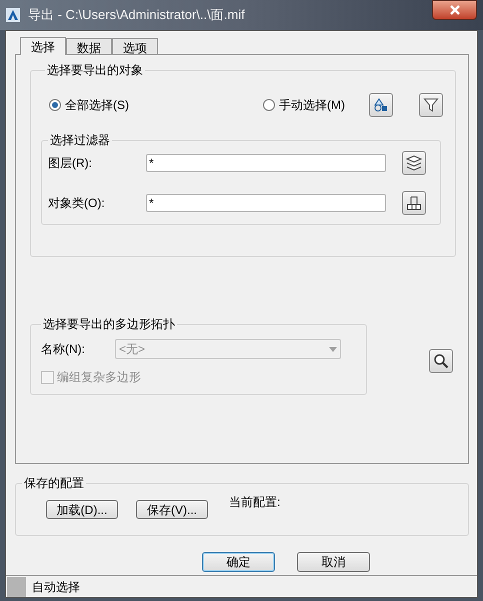 This screenshot has width=483, height=601. I want to click on filter-icon, so click(431, 105).